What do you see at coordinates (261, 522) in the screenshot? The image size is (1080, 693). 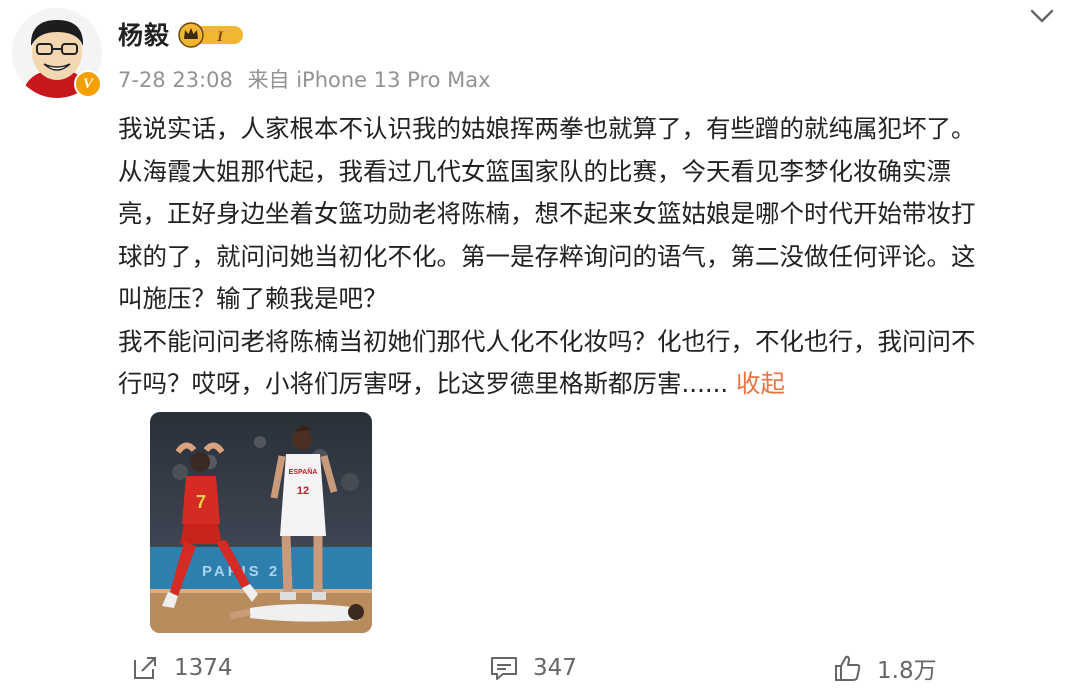 I see `post-photo: PARIS 2 7 ESPAÑA 12` at bounding box center [261, 522].